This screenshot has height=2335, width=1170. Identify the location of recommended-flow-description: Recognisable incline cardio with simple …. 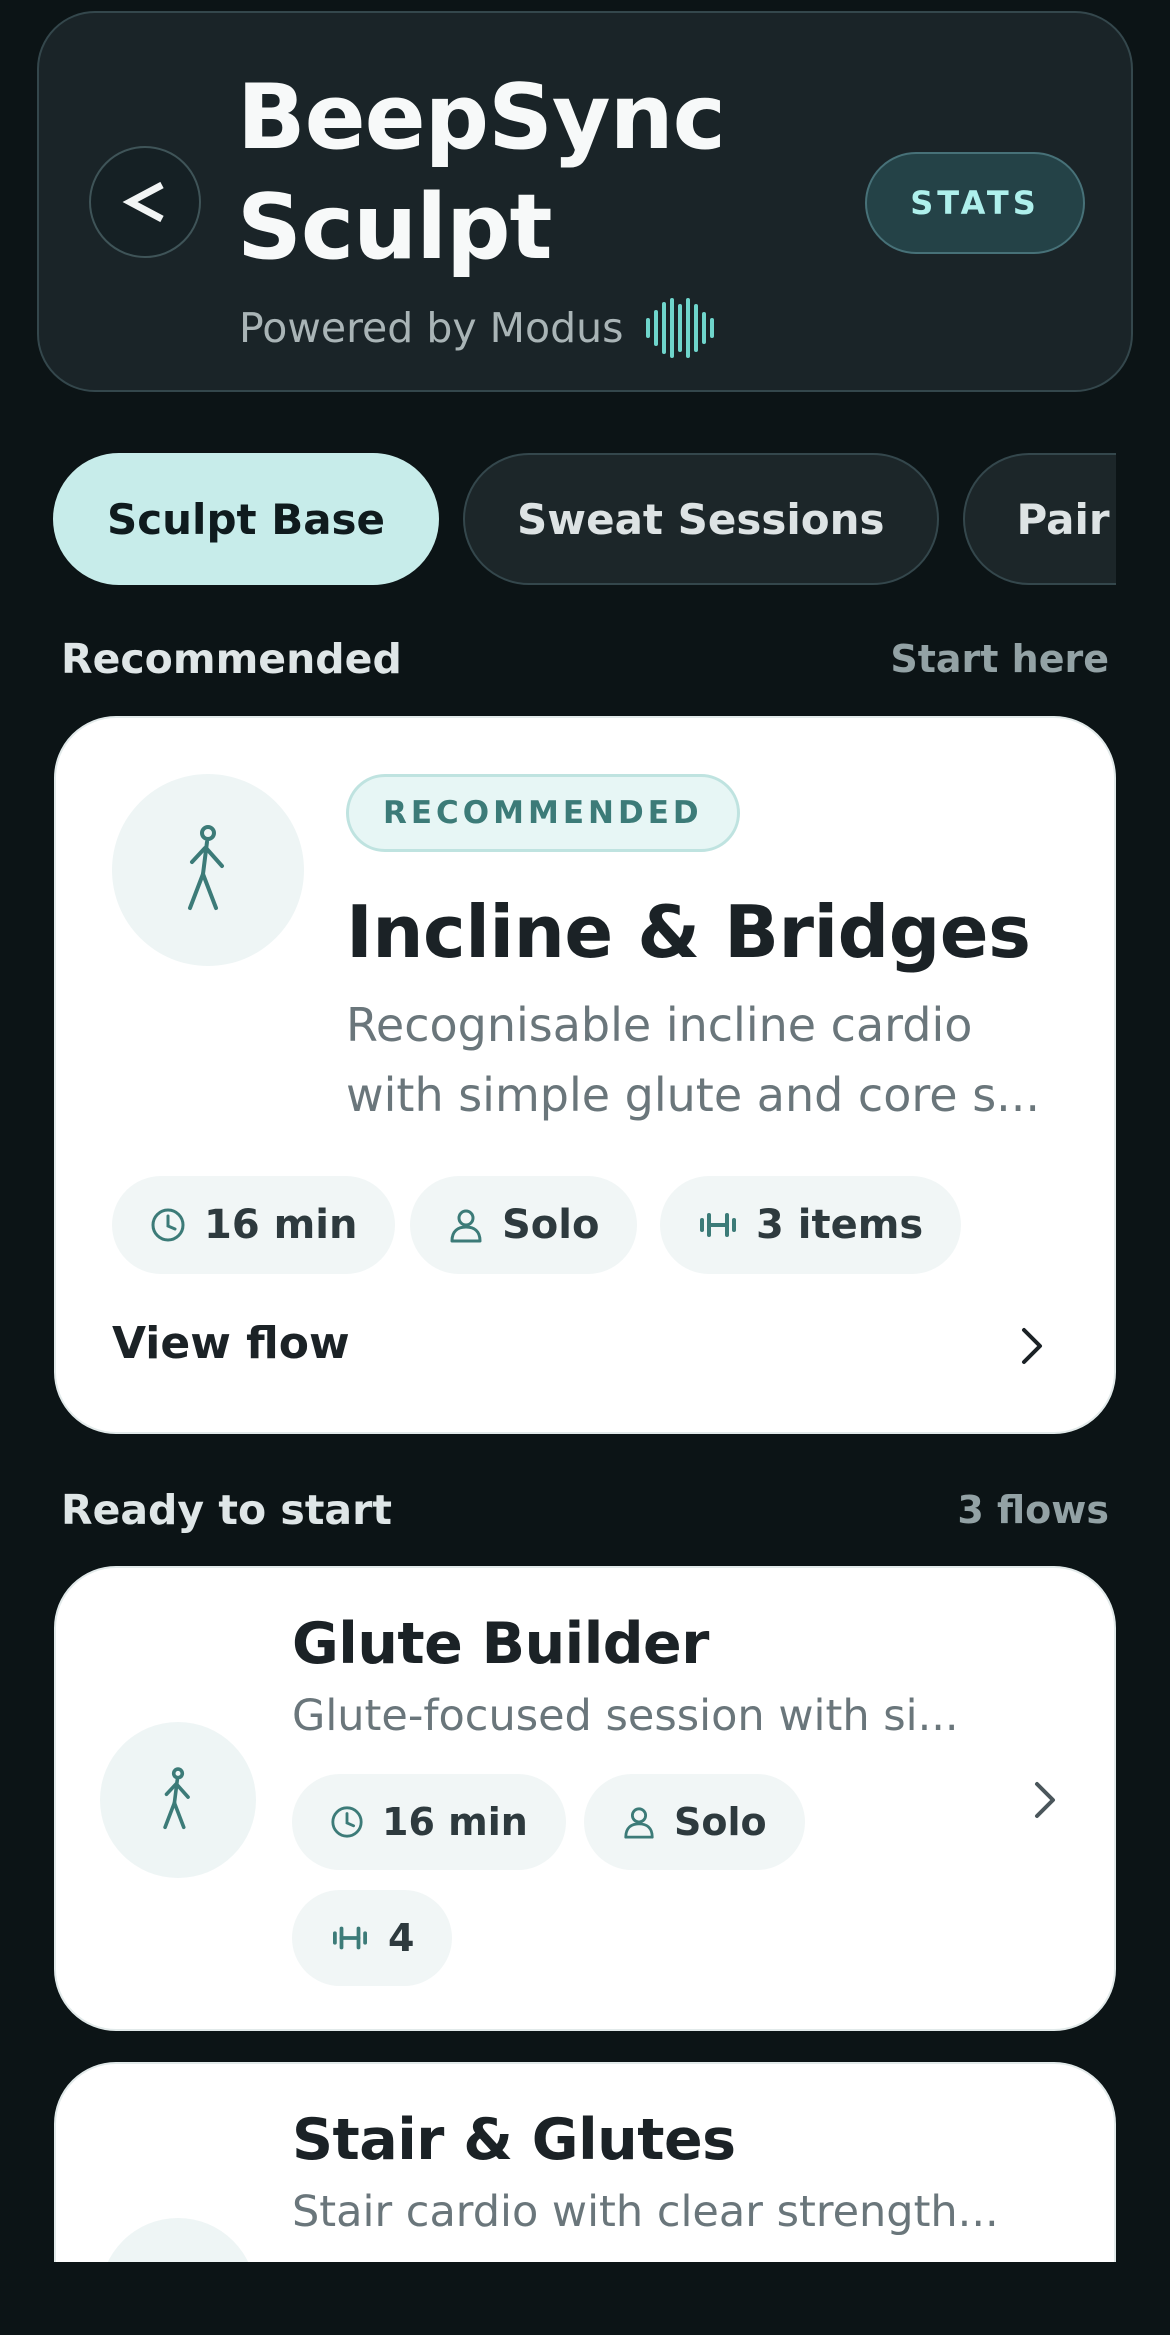
(706, 1060).